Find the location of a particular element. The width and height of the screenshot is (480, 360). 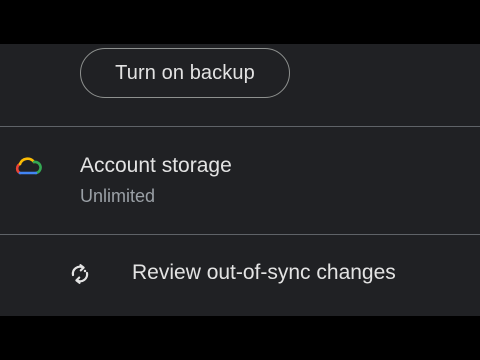

turn-on-backup-button: Turn on backup is located at coordinates (185, 73).